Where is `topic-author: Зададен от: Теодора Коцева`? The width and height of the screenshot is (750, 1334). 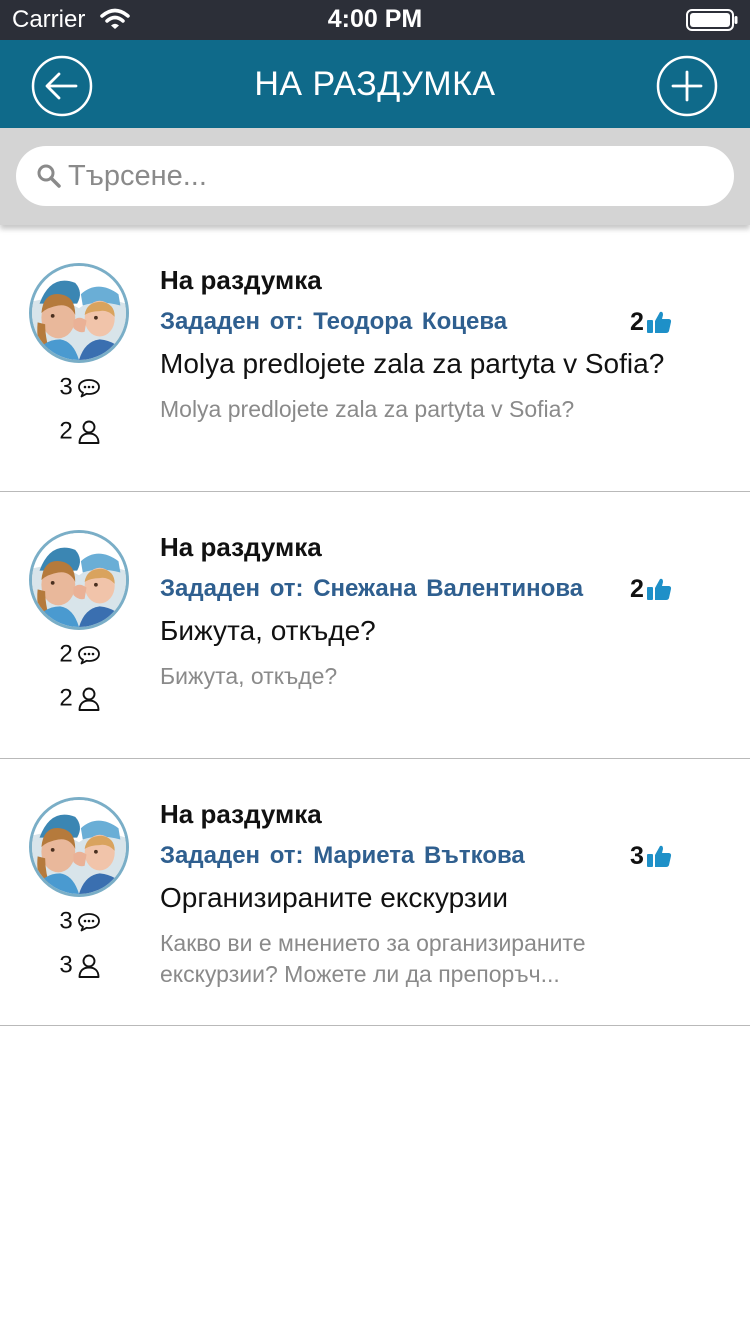
topic-author: Зададен от: Теодора Коцева is located at coordinates (334, 321).